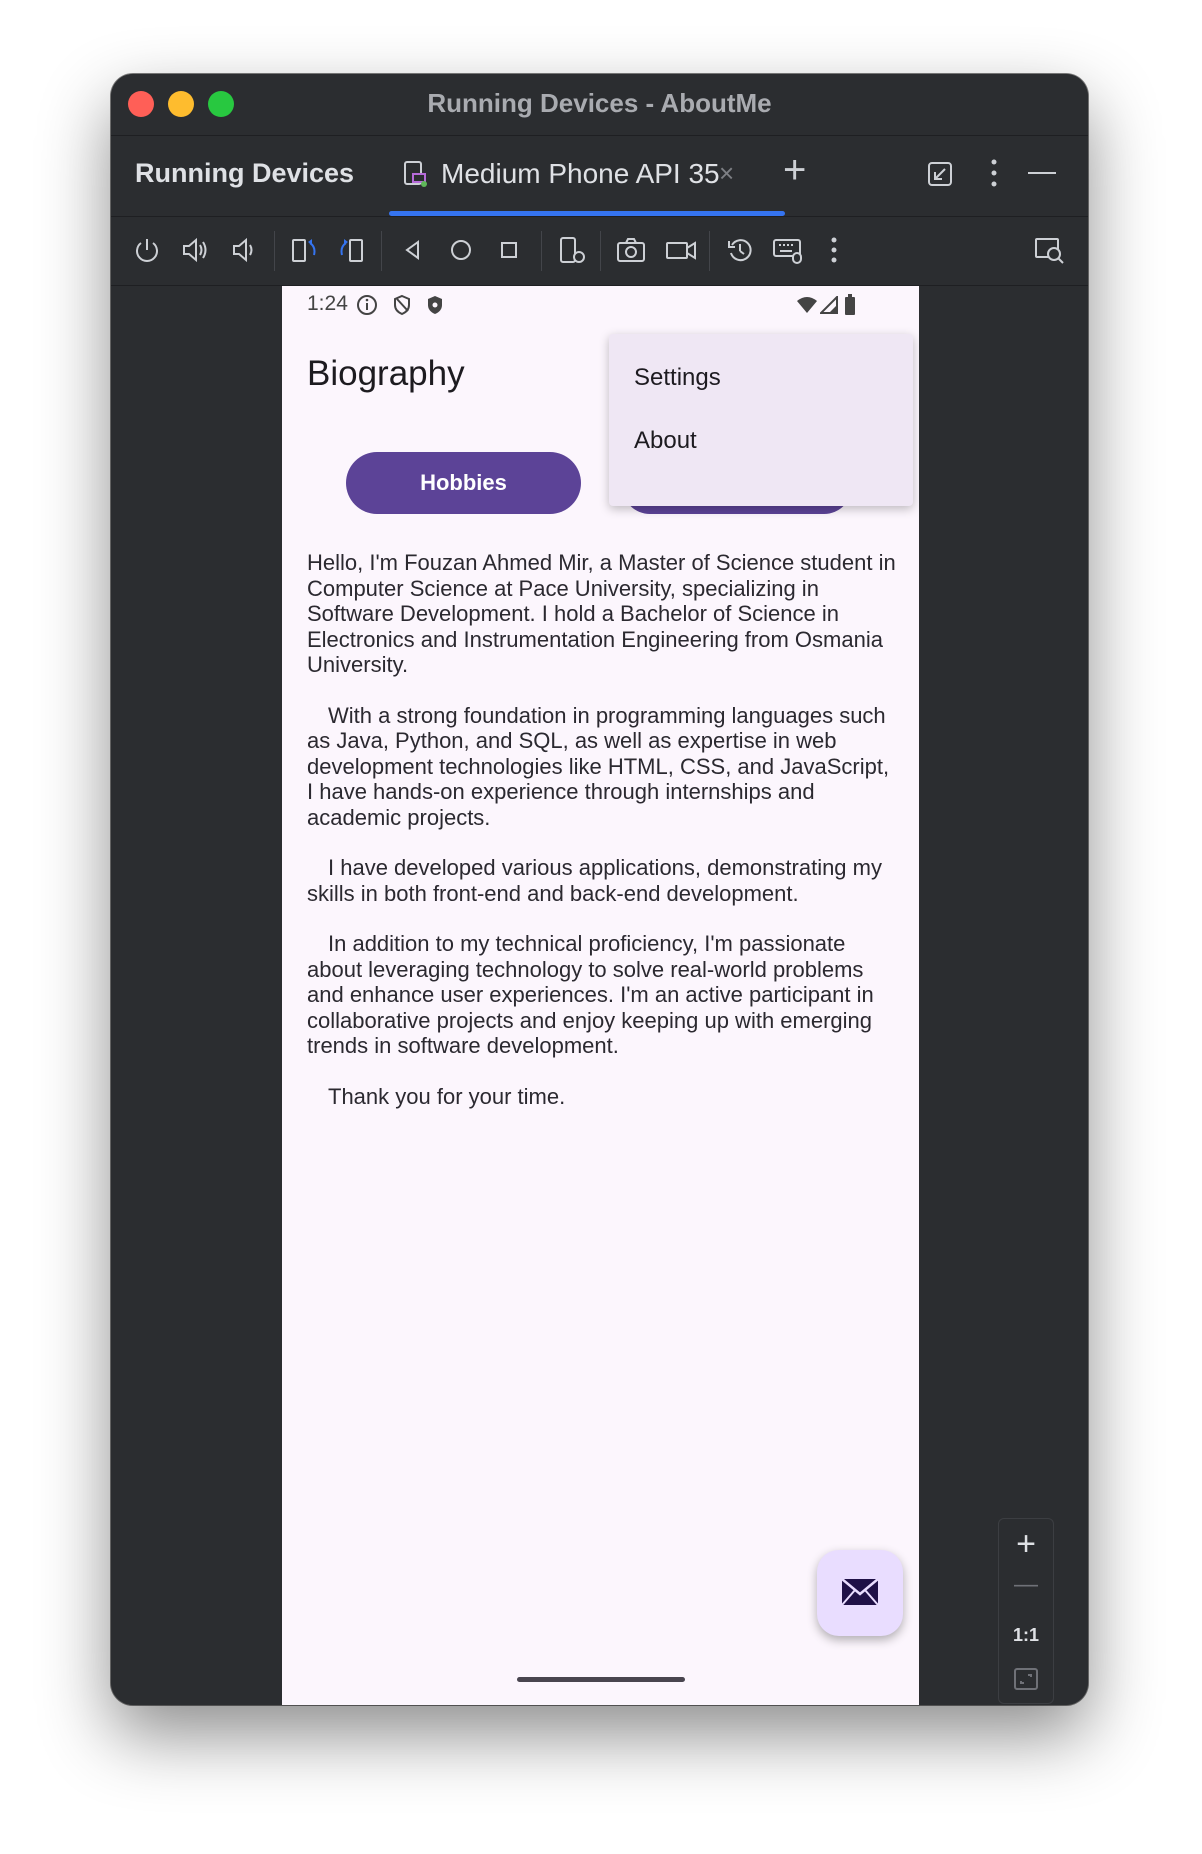  I want to click on restore-icon, so click(940, 174).